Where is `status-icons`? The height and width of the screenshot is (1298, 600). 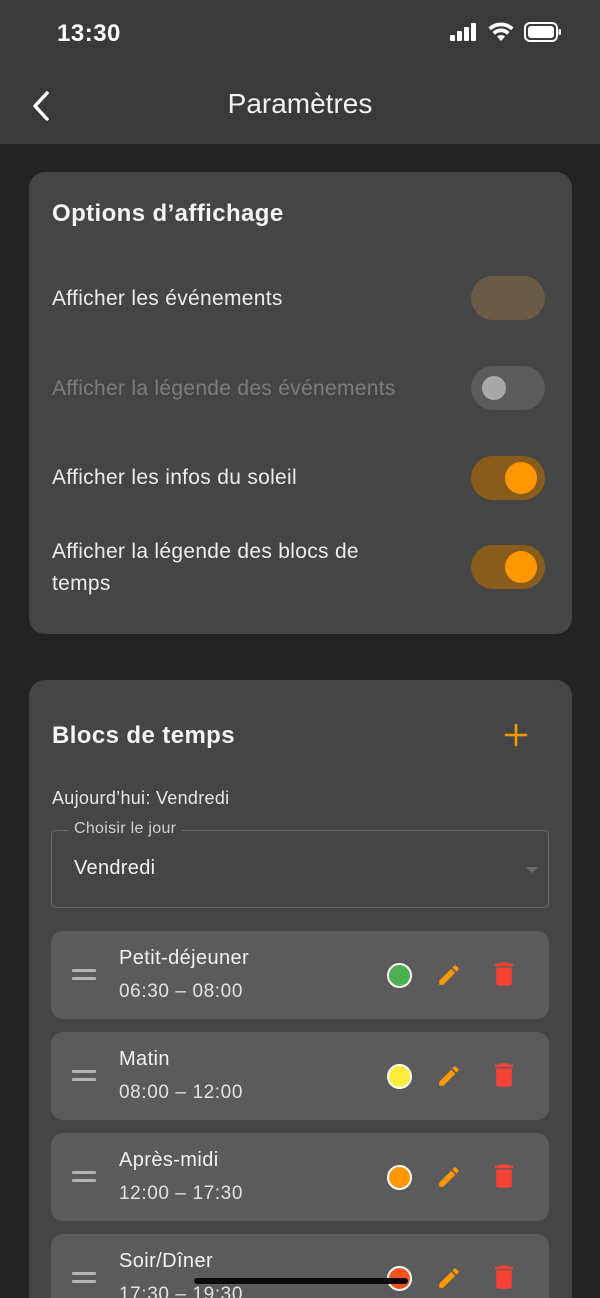 status-icons is located at coordinates (506, 32).